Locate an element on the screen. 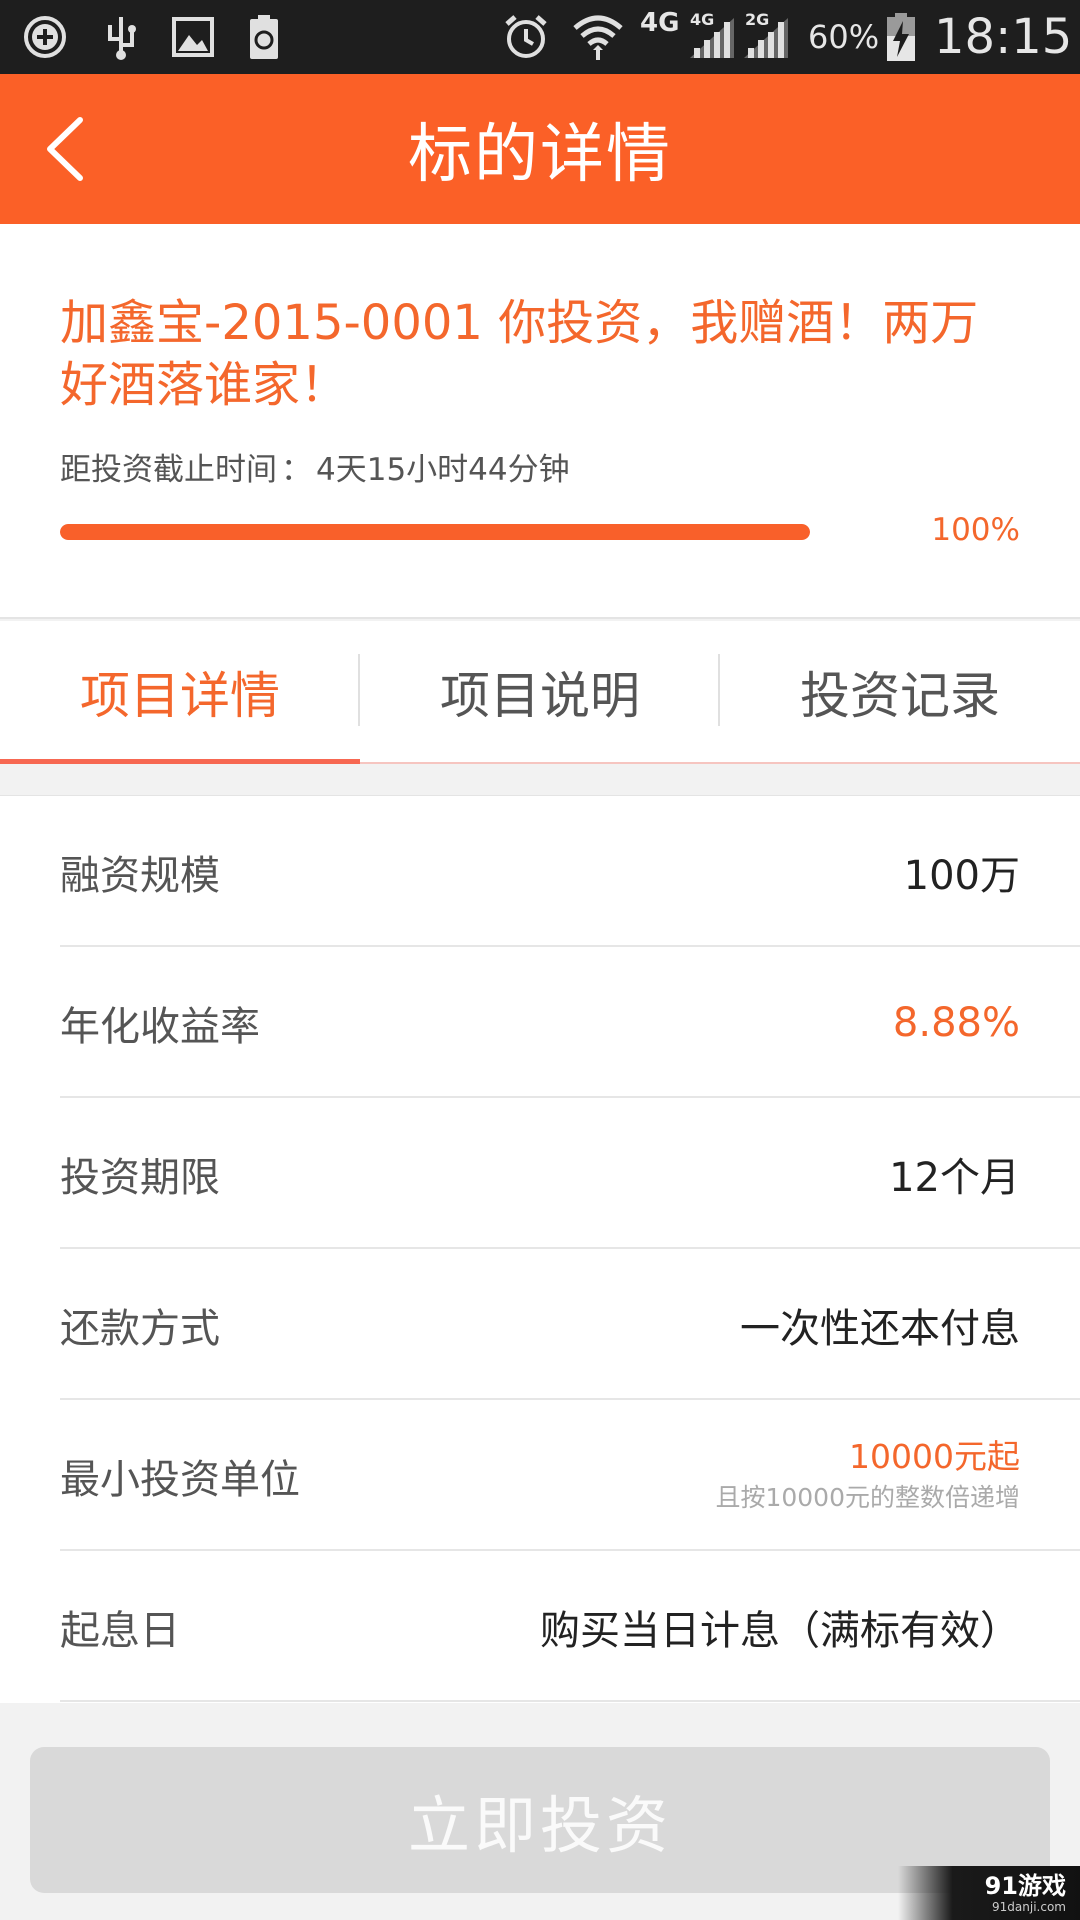 This screenshot has height=1920, width=1080. clock-text: 18:15 is located at coordinates (1003, 37).